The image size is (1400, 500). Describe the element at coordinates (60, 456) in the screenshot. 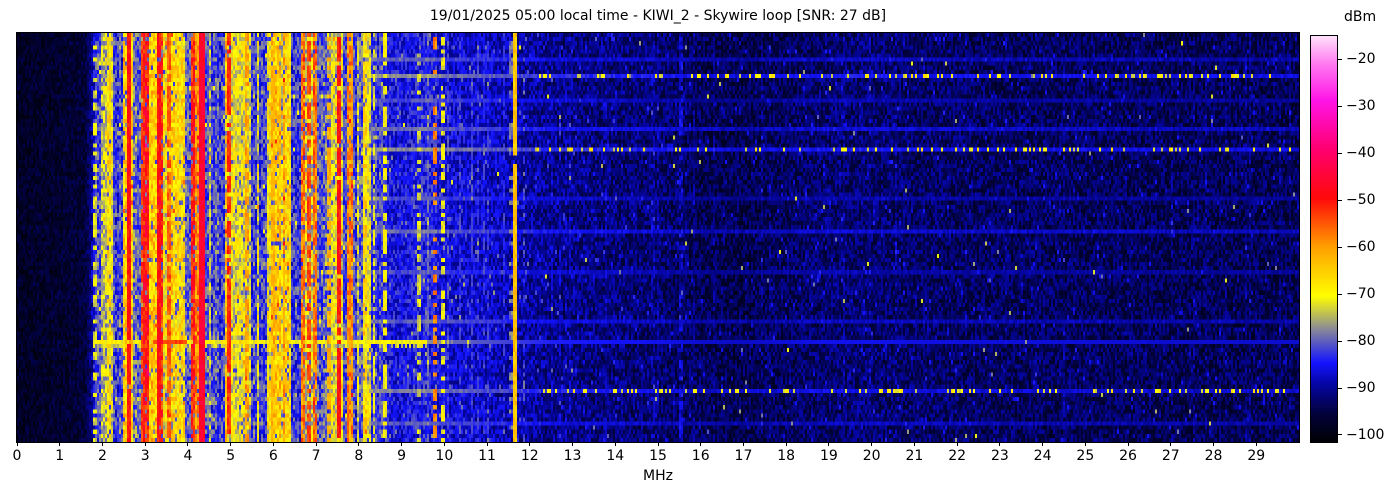

I see `x-tick-label: 1` at that location.